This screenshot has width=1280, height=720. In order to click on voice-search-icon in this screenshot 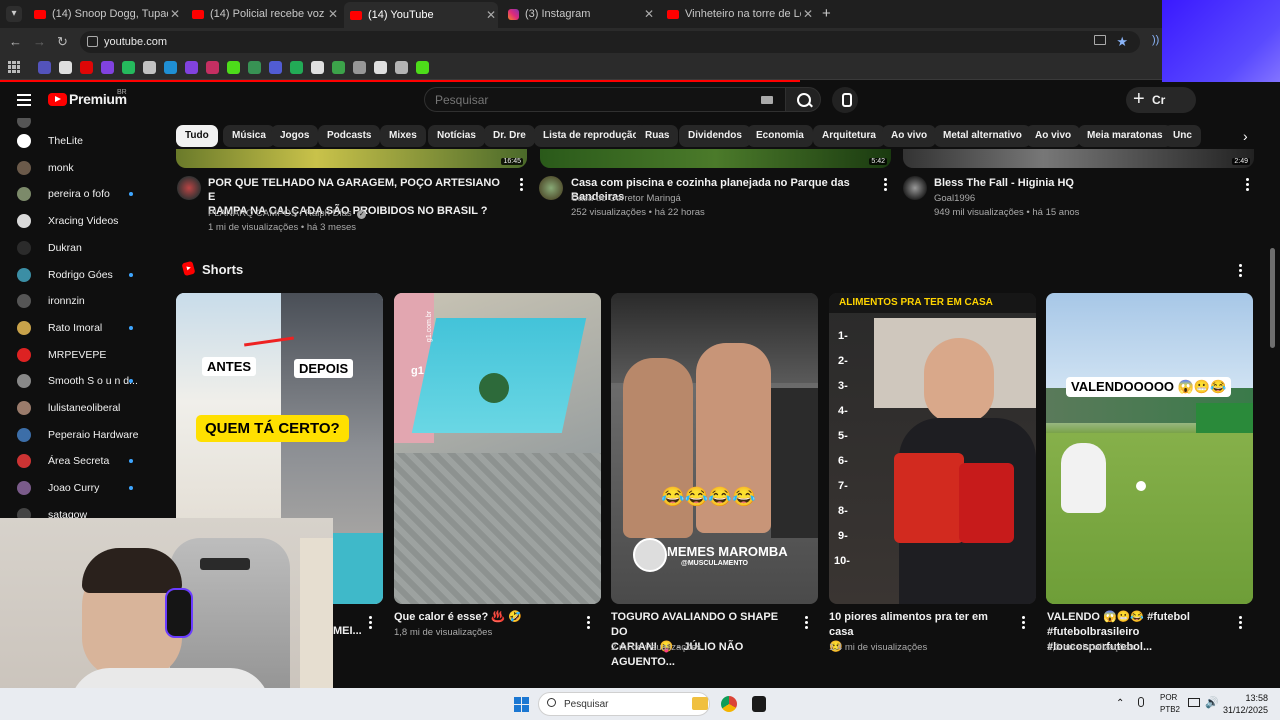, I will do `click(845, 100)`.